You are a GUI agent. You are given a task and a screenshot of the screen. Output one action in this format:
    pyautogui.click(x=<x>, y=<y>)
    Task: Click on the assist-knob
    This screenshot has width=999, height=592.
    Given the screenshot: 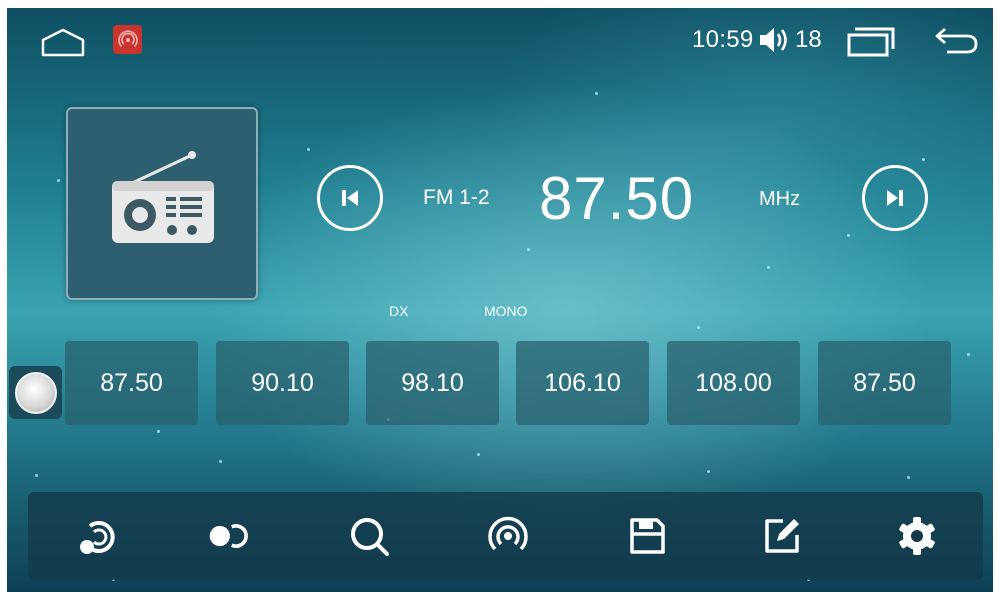 What is the action you would take?
    pyautogui.click(x=35, y=392)
    